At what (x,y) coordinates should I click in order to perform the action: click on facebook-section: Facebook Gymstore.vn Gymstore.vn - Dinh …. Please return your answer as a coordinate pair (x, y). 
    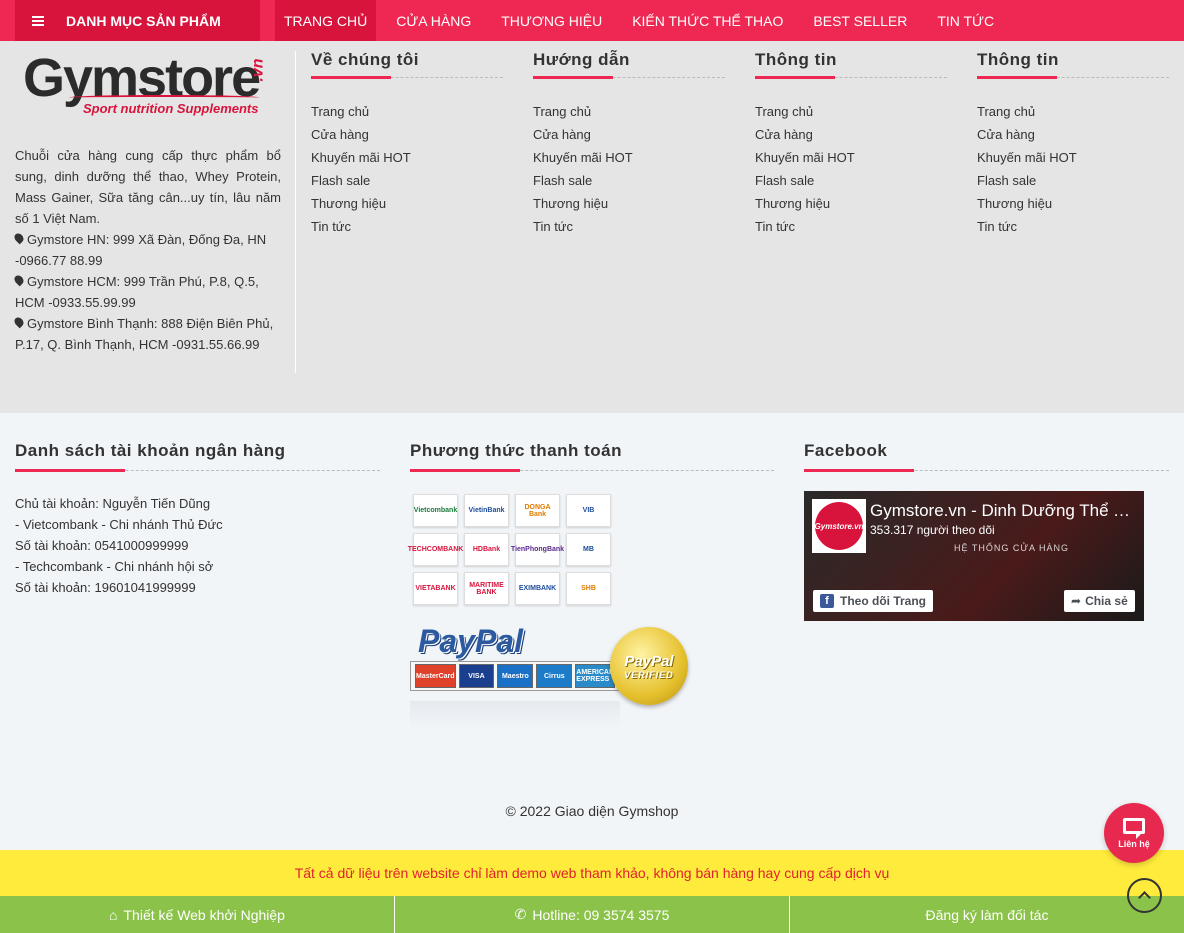
    Looking at the image, I should click on (986, 531).